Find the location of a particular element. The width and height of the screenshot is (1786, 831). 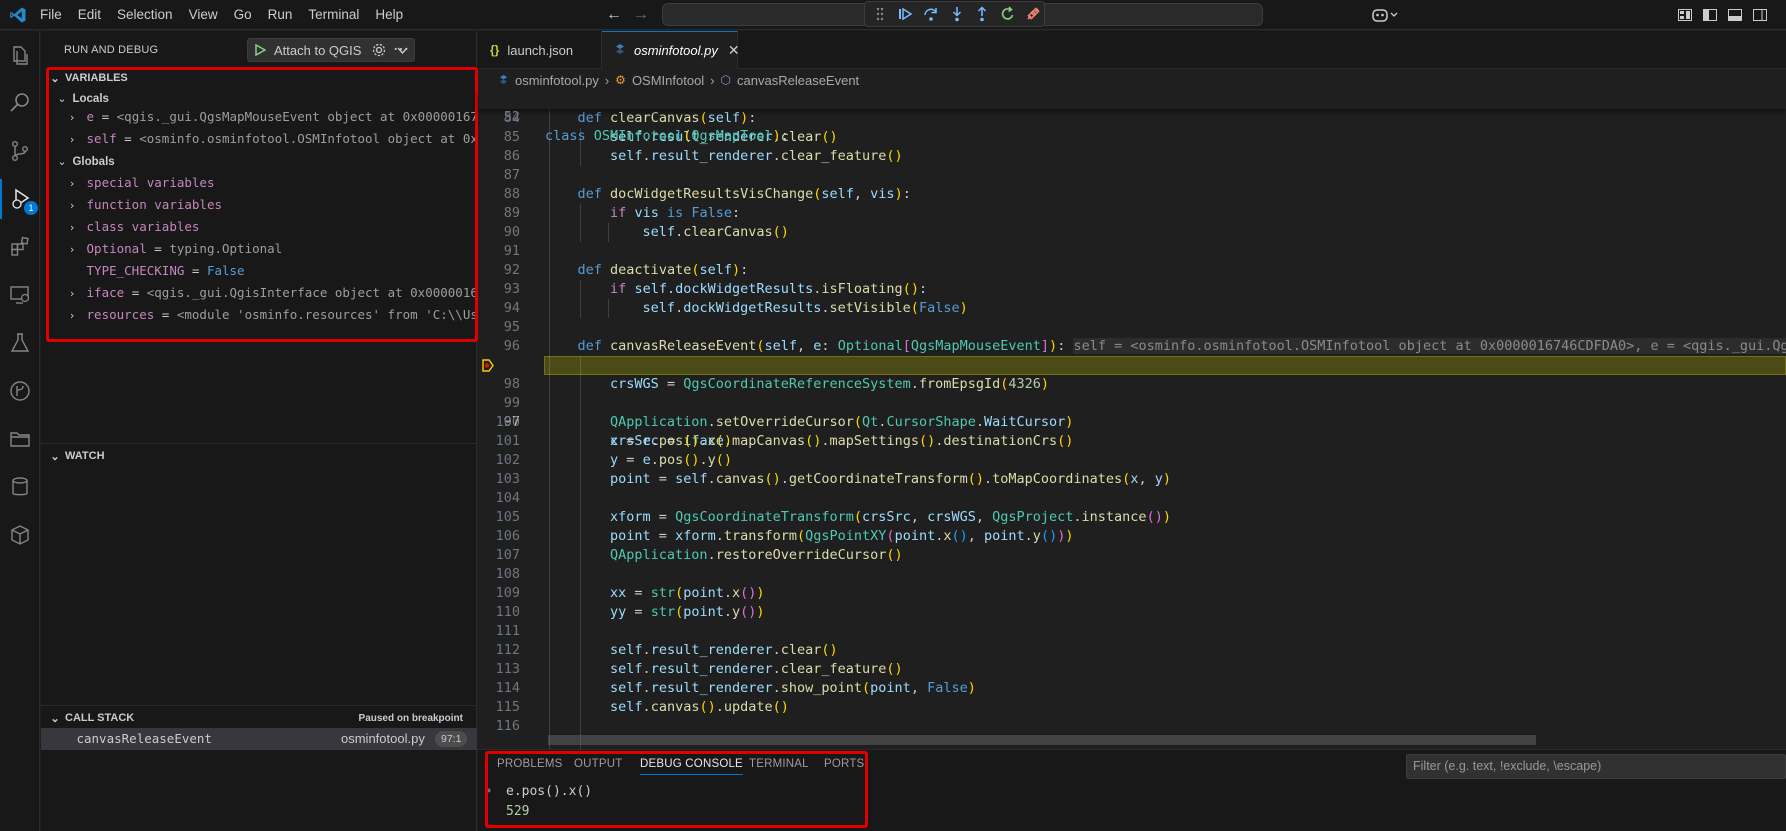

variables-highlight-box is located at coordinates (262, 204).